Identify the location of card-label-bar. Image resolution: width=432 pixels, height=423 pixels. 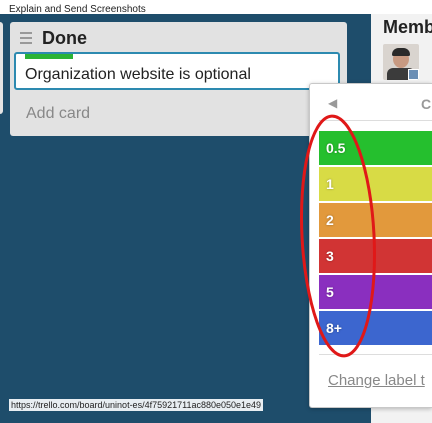
(49, 56).